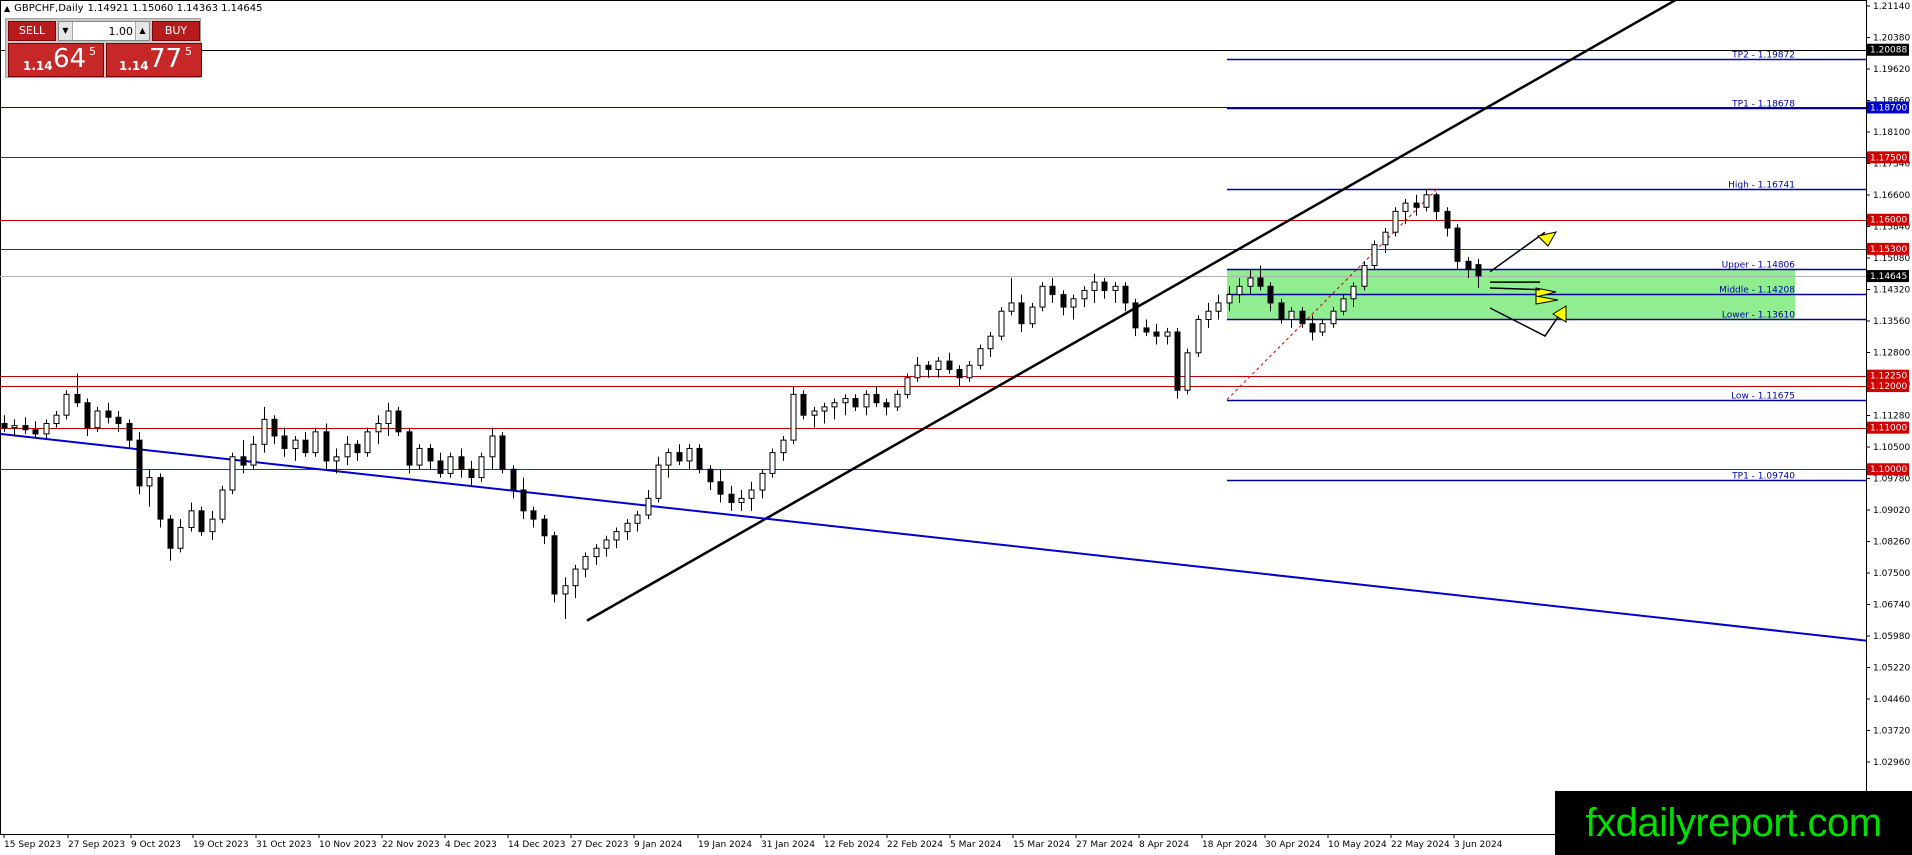  I want to click on sell-price-box: 1.14 64 5, so click(56, 60).